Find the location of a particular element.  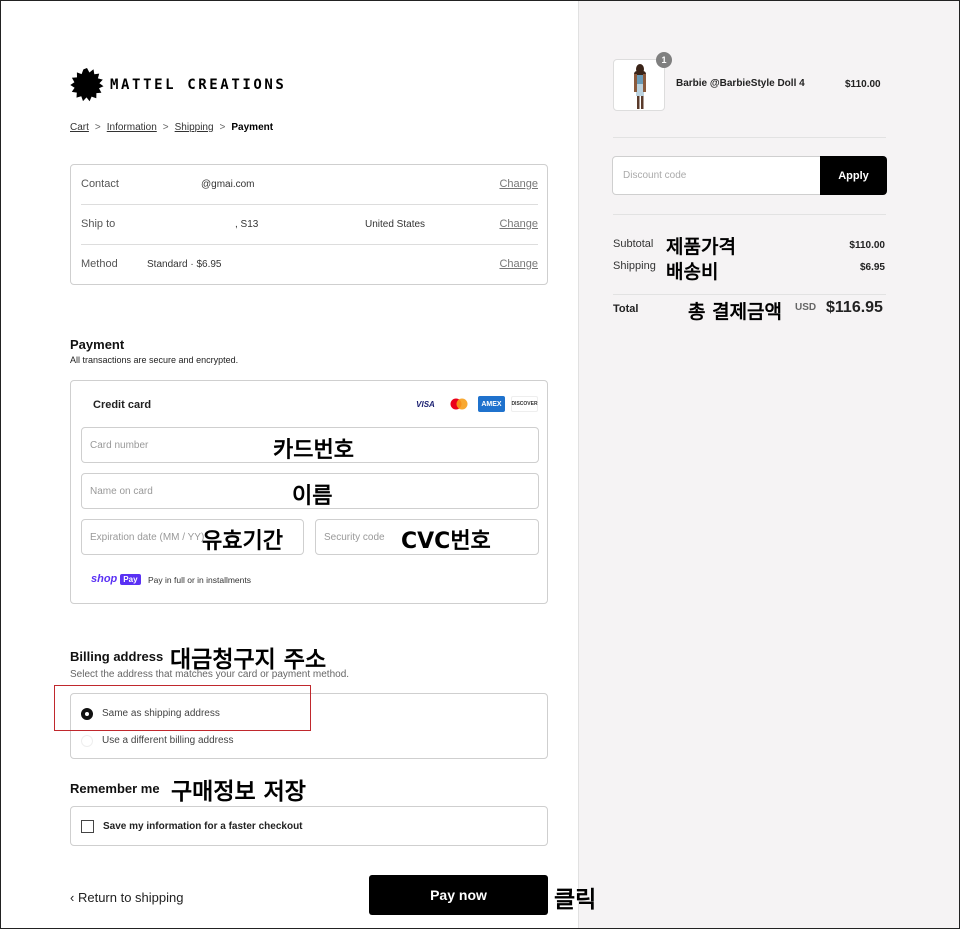

credit-card-label: Credit card is located at coordinates (122, 405).